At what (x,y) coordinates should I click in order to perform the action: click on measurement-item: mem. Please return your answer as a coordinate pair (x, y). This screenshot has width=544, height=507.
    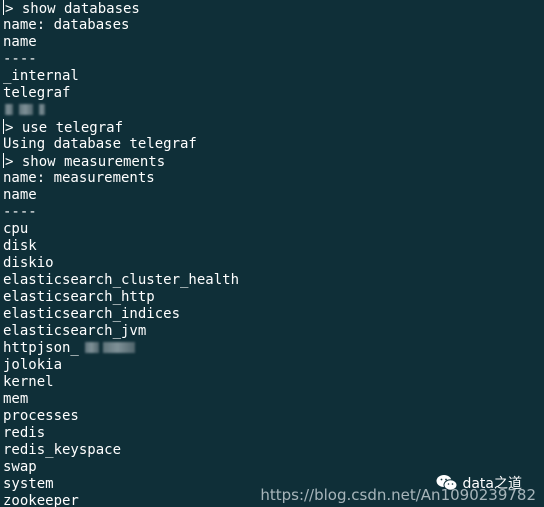
    Looking at the image, I should click on (16, 399).